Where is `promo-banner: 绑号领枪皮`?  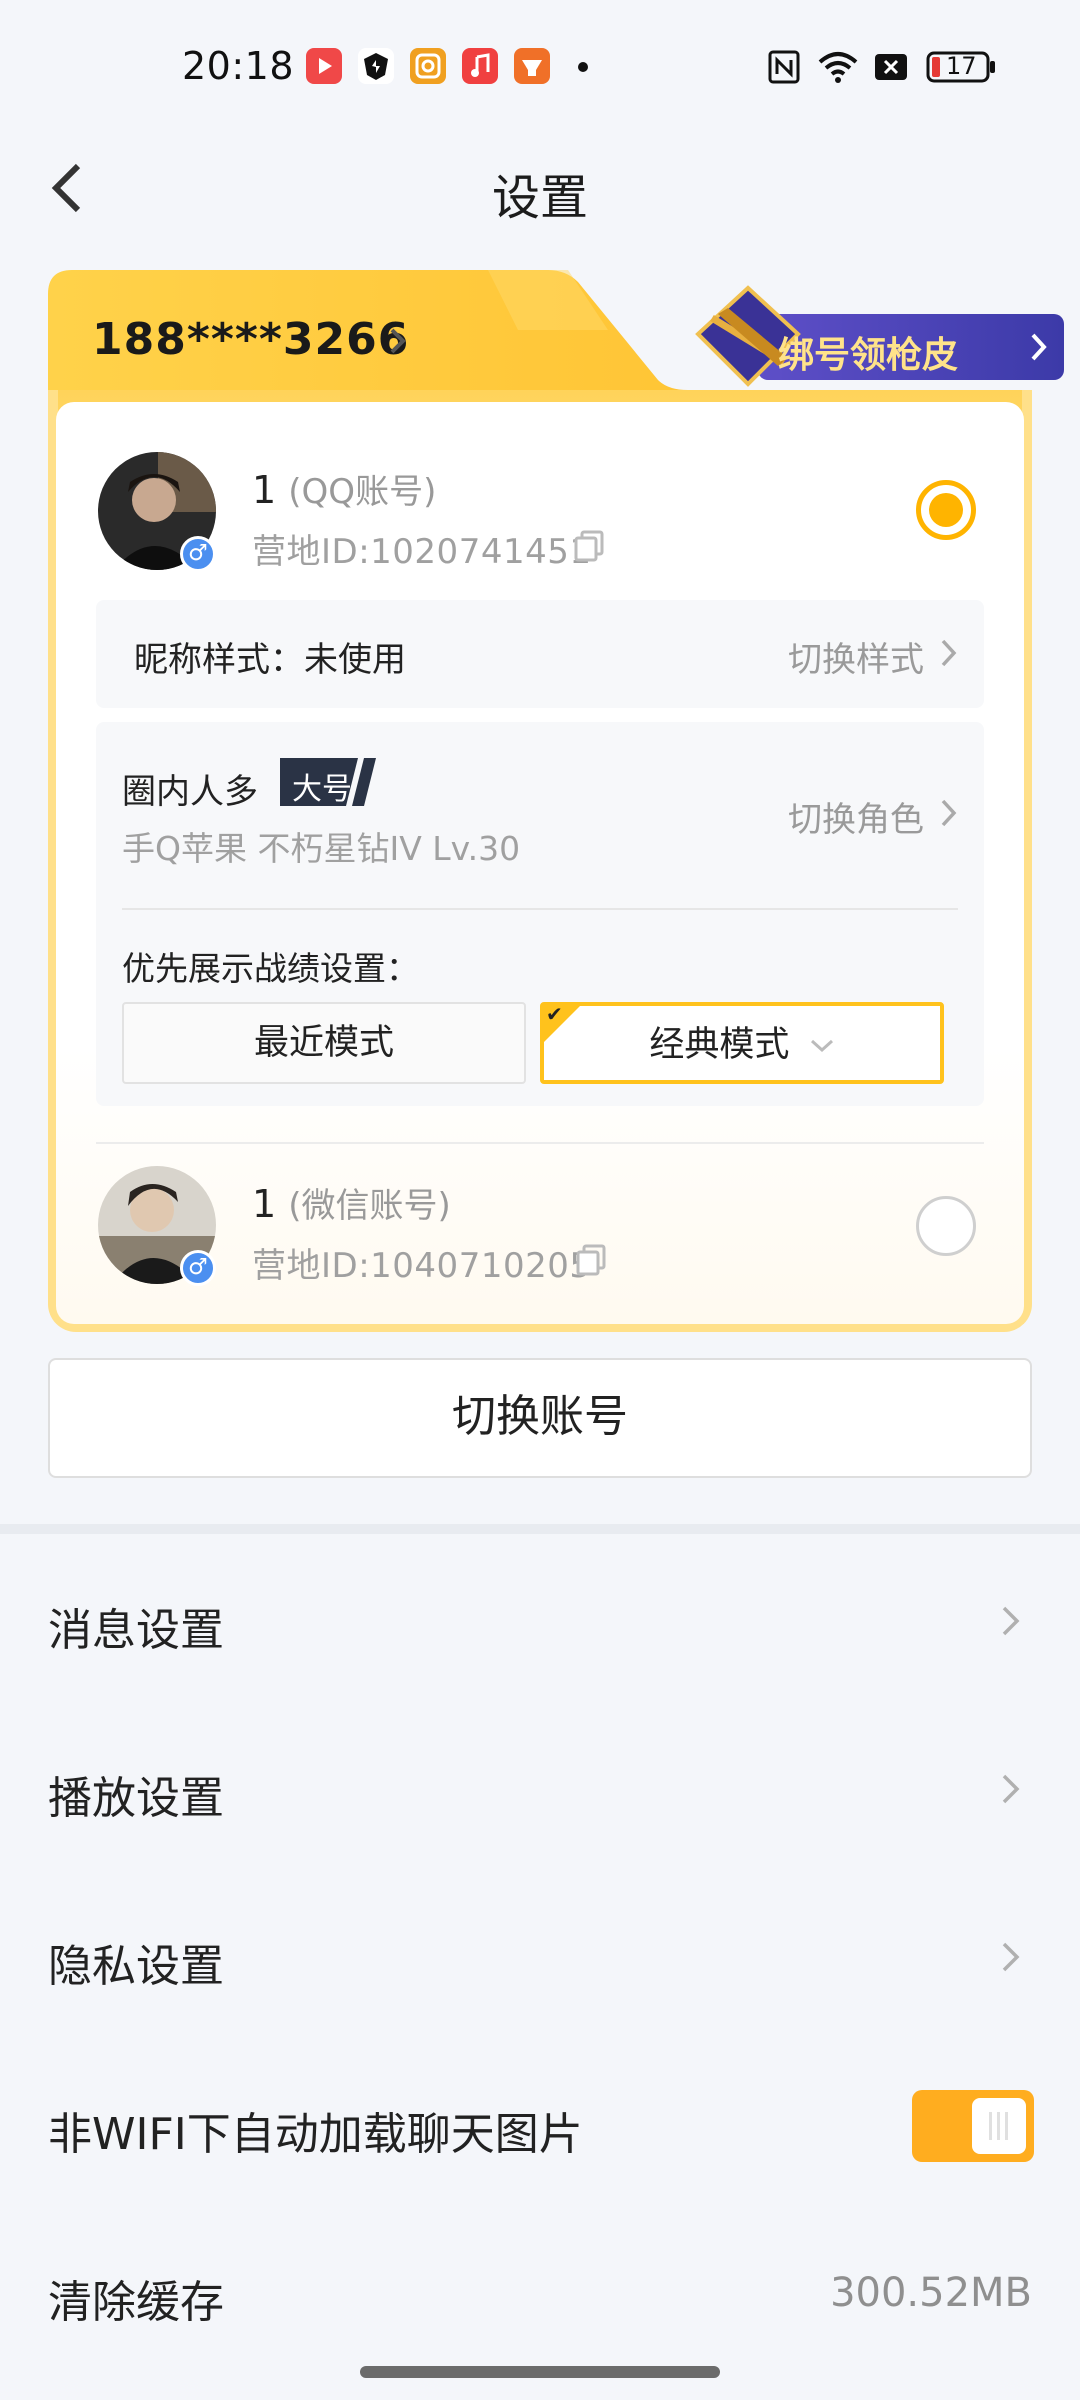 promo-banner: 绑号领枪皮 is located at coordinates (876, 335).